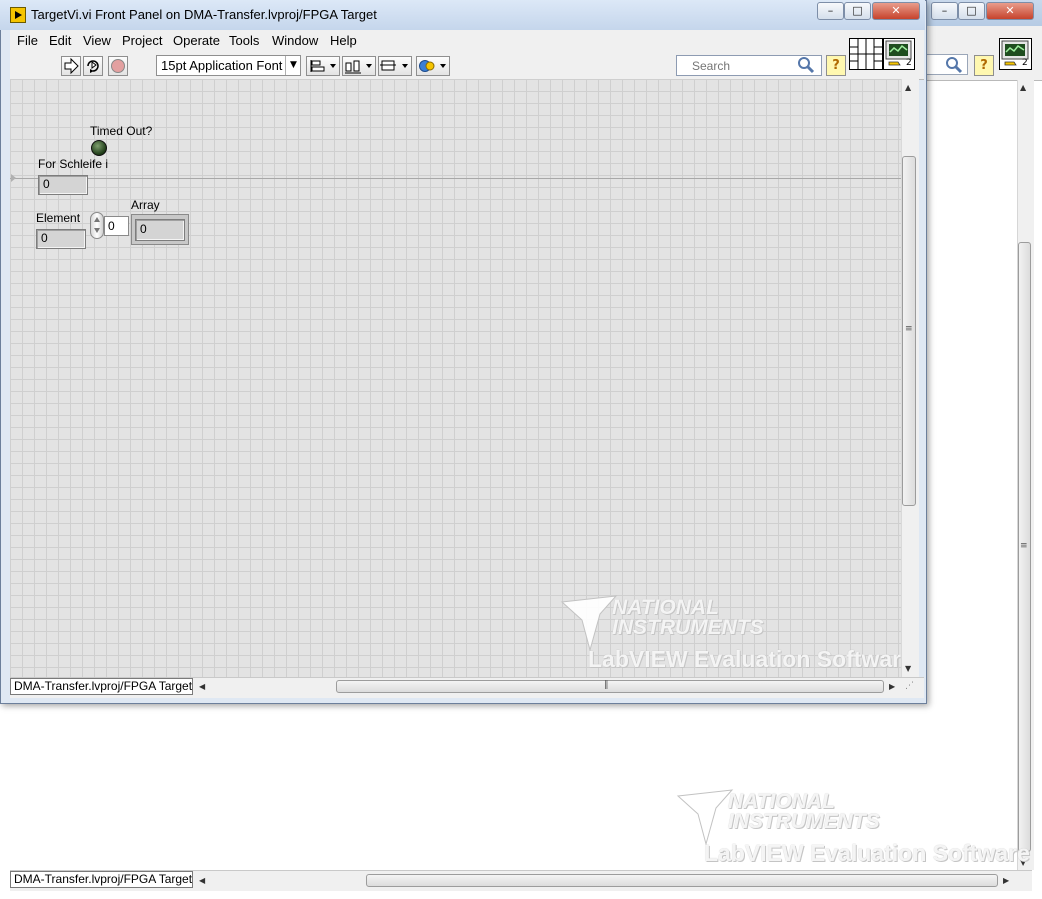 This screenshot has width=1042, height=899. I want to click on bg-minimize-button: –, so click(944, 11).